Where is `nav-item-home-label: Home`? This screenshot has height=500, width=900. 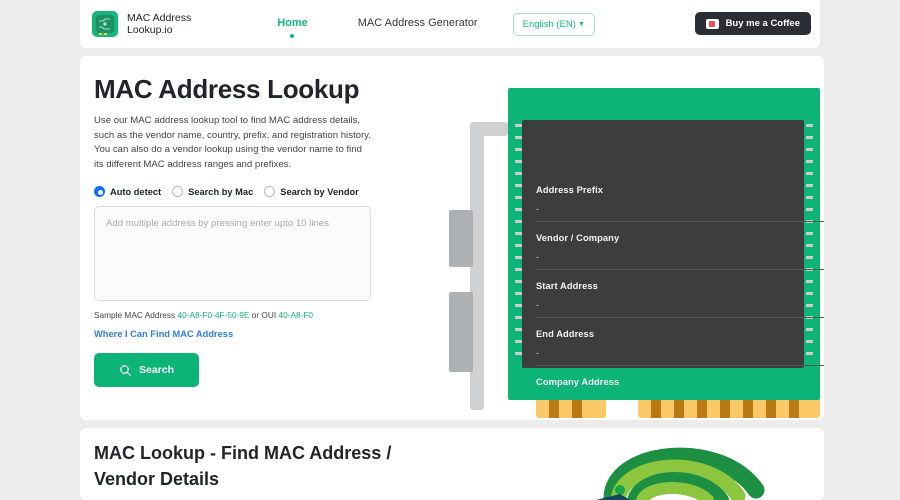
nav-item-home-label: Home is located at coordinates (292, 23).